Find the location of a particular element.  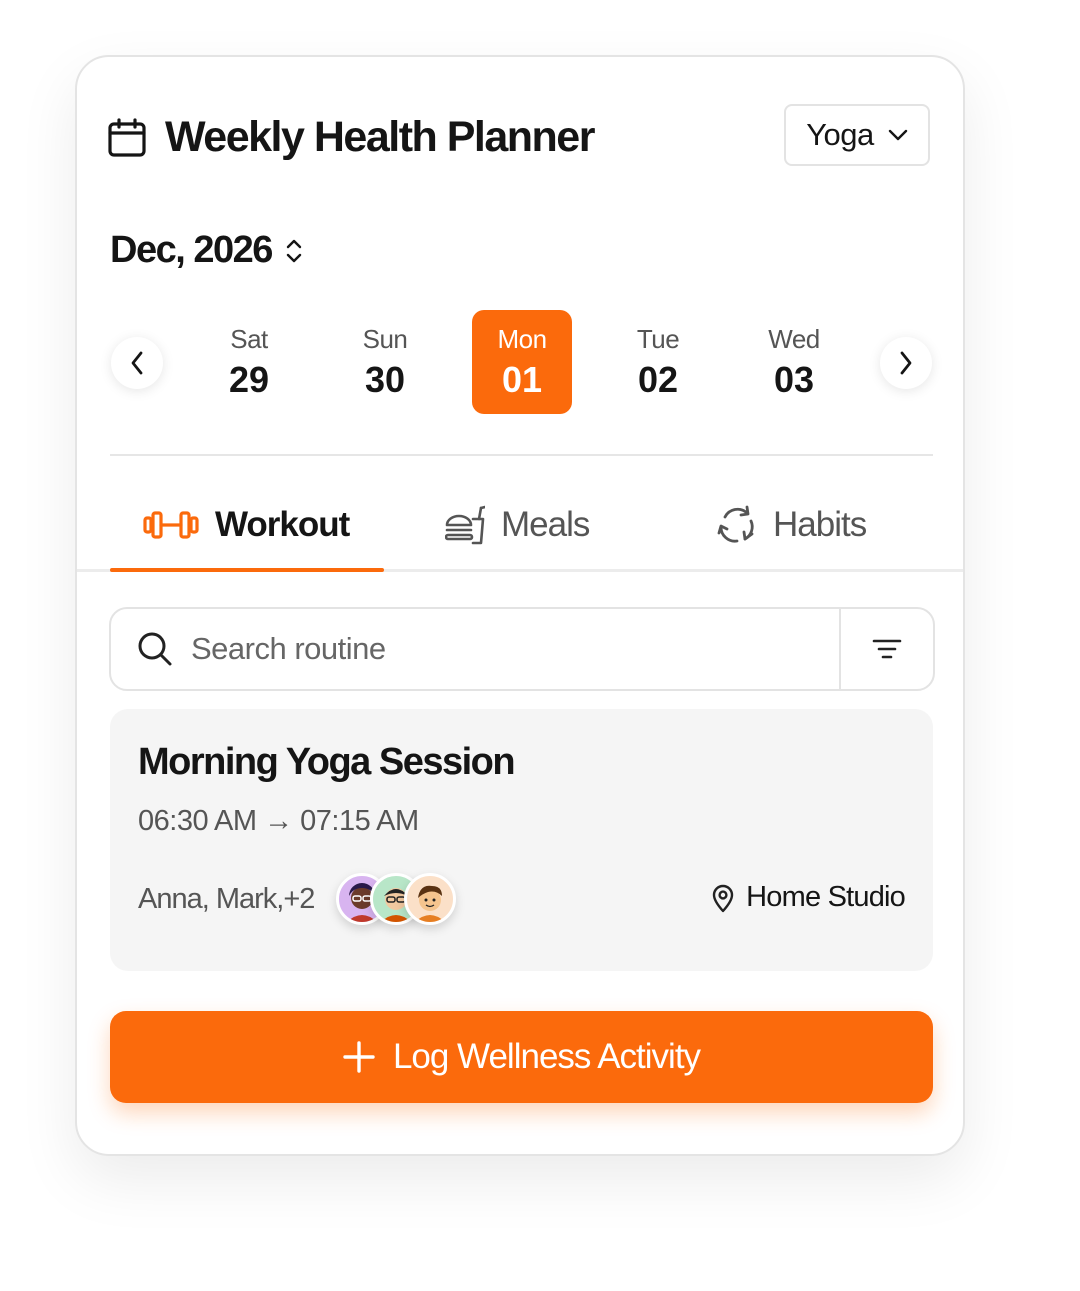

page-title: Weekly Health Planner is located at coordinates (380, 137).